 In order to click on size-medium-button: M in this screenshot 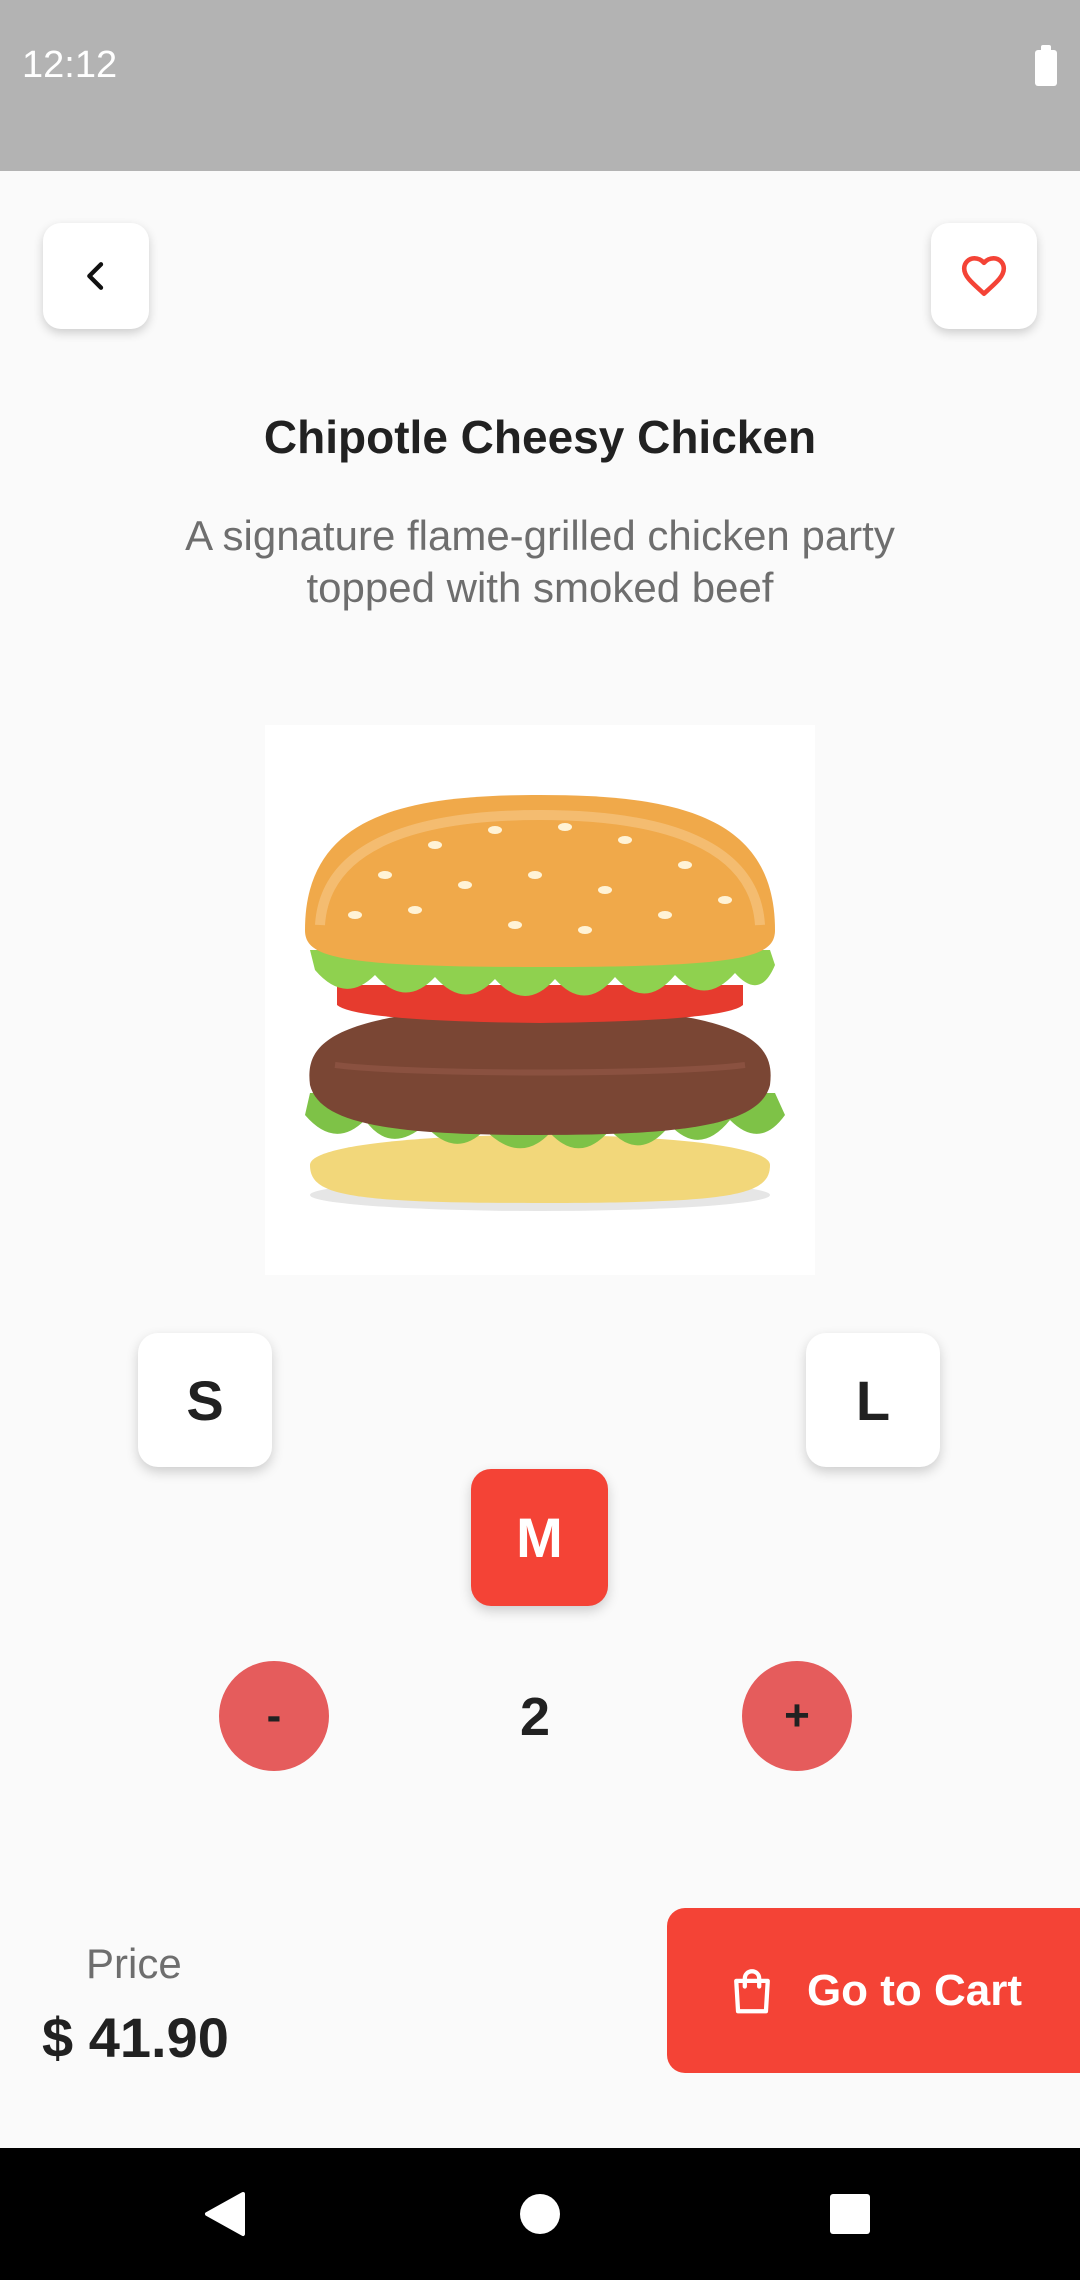, I will do `click(539, 1537)`.